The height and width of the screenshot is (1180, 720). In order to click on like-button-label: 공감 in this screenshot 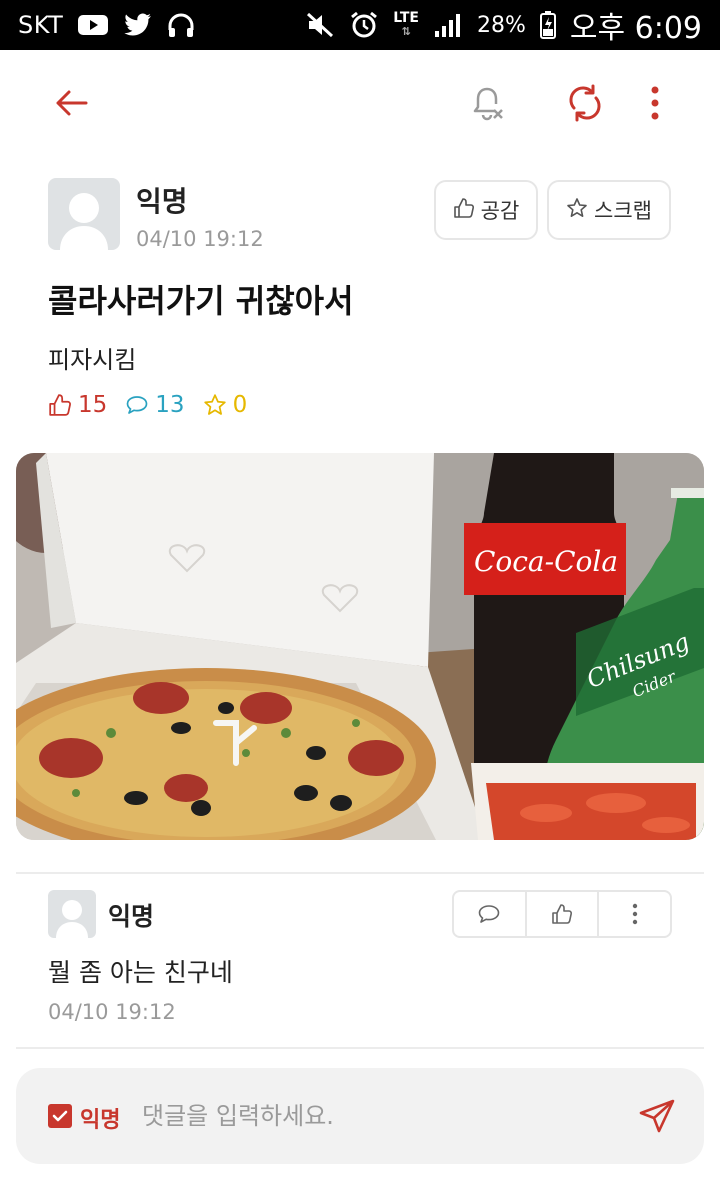, I will do `click(500, 211)`.